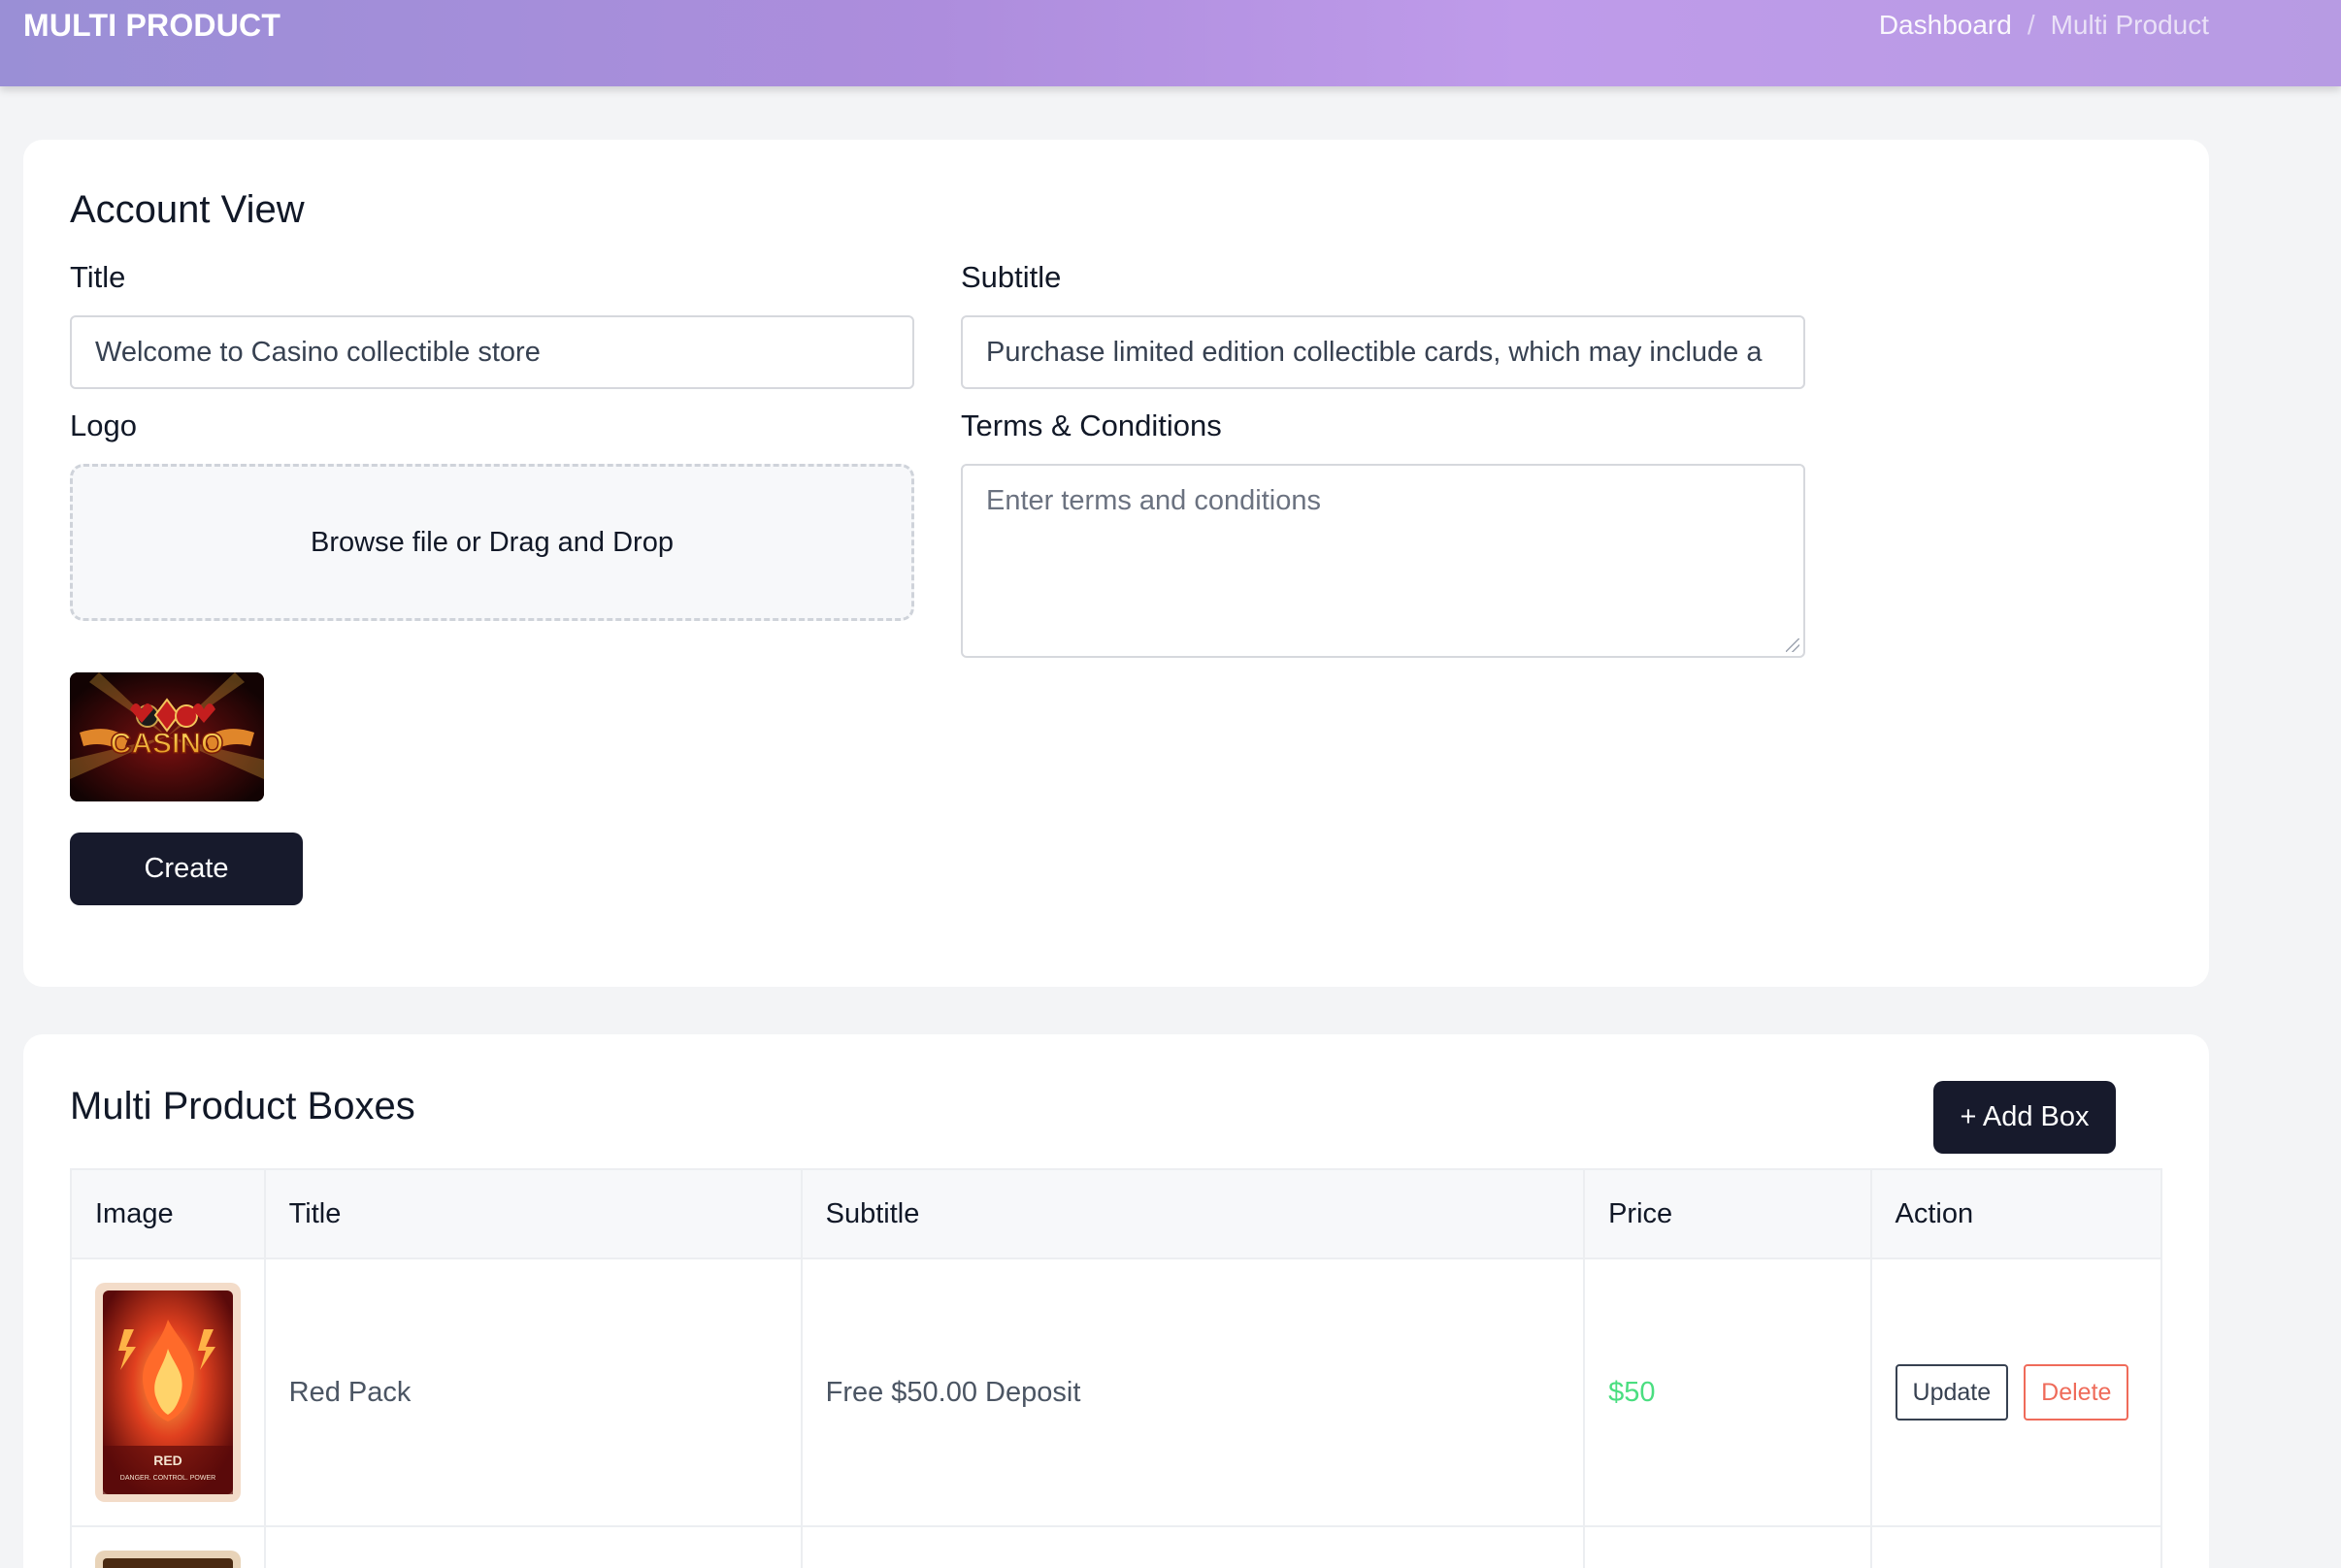  I want to click on terms-label: Terms & Conditions, so click(1091, 425).